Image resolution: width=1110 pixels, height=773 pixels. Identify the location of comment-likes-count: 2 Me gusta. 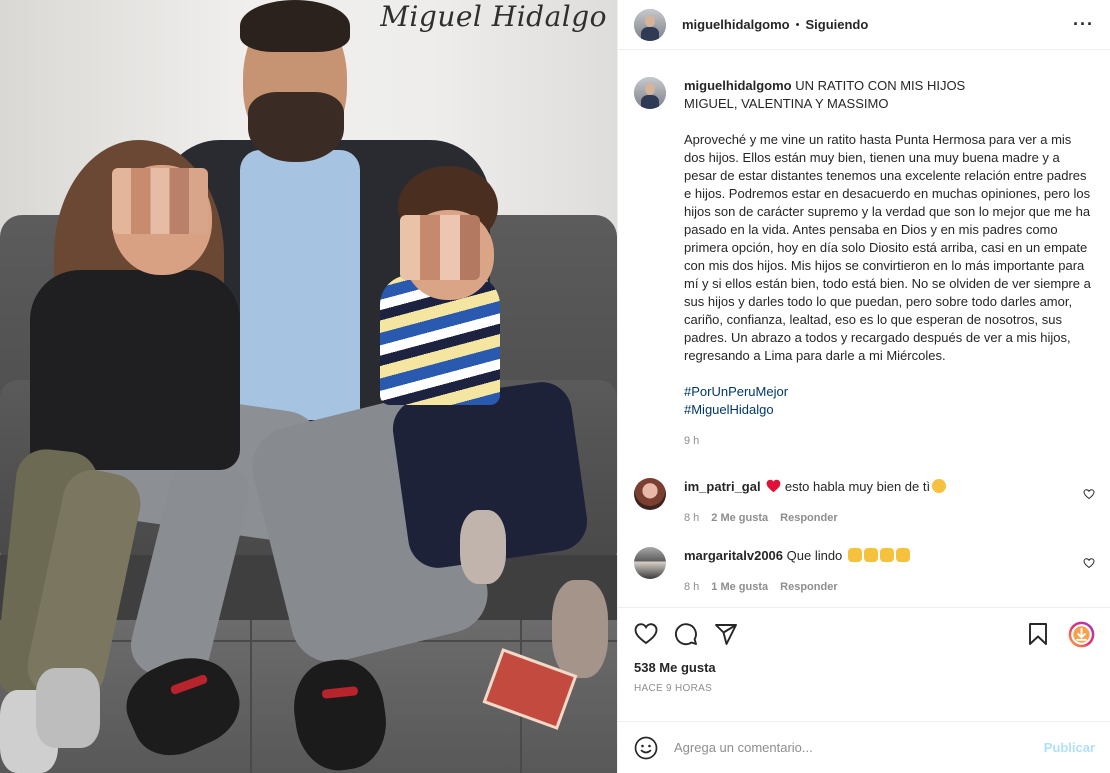
(739, 518).